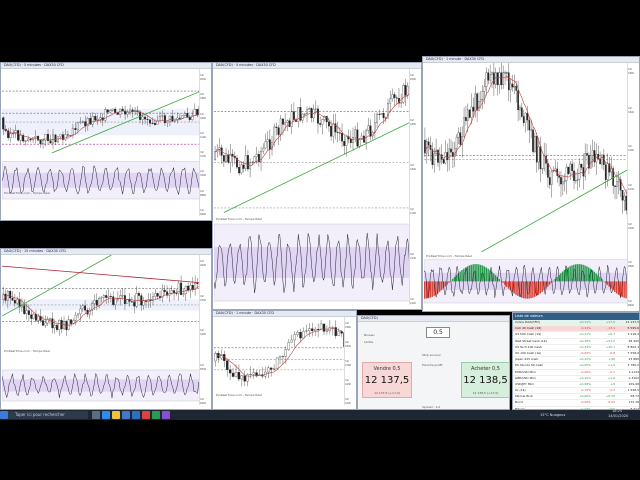 The width and height of the screenshot is (640, 480). What do you see at coordinates (634, 396) in the screenshot?
I see `watchlist-val: 58,72` at bounding box center [634, 396].